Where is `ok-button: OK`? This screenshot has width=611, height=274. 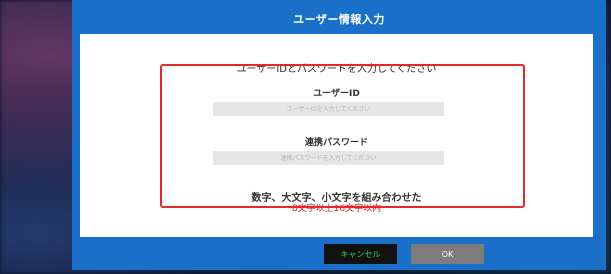 ok-button: OK is located at coordinates (447, 254).